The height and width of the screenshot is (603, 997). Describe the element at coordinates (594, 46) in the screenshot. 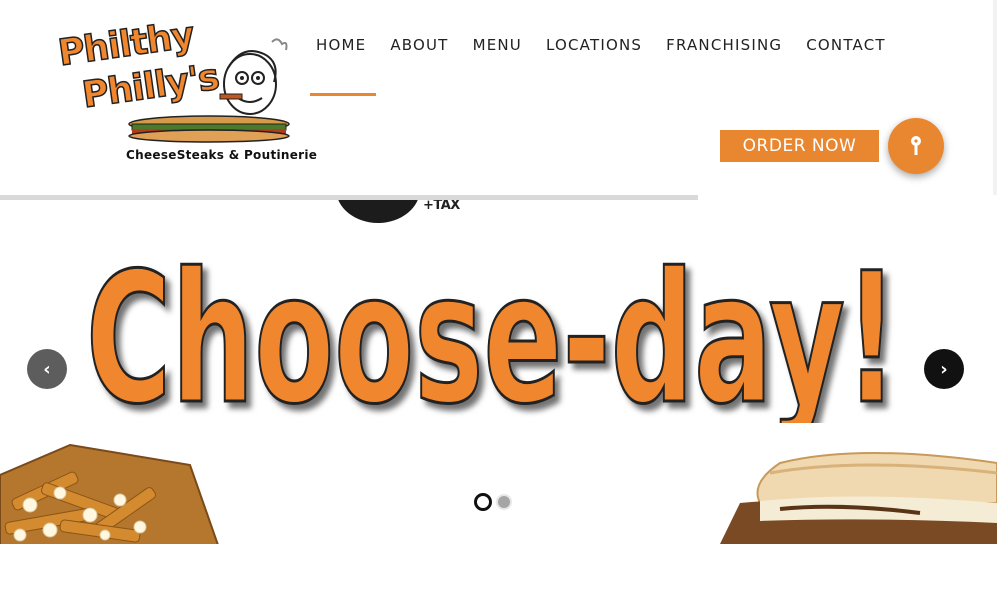

I see `nav-locations: LOCATIONS` at that location.